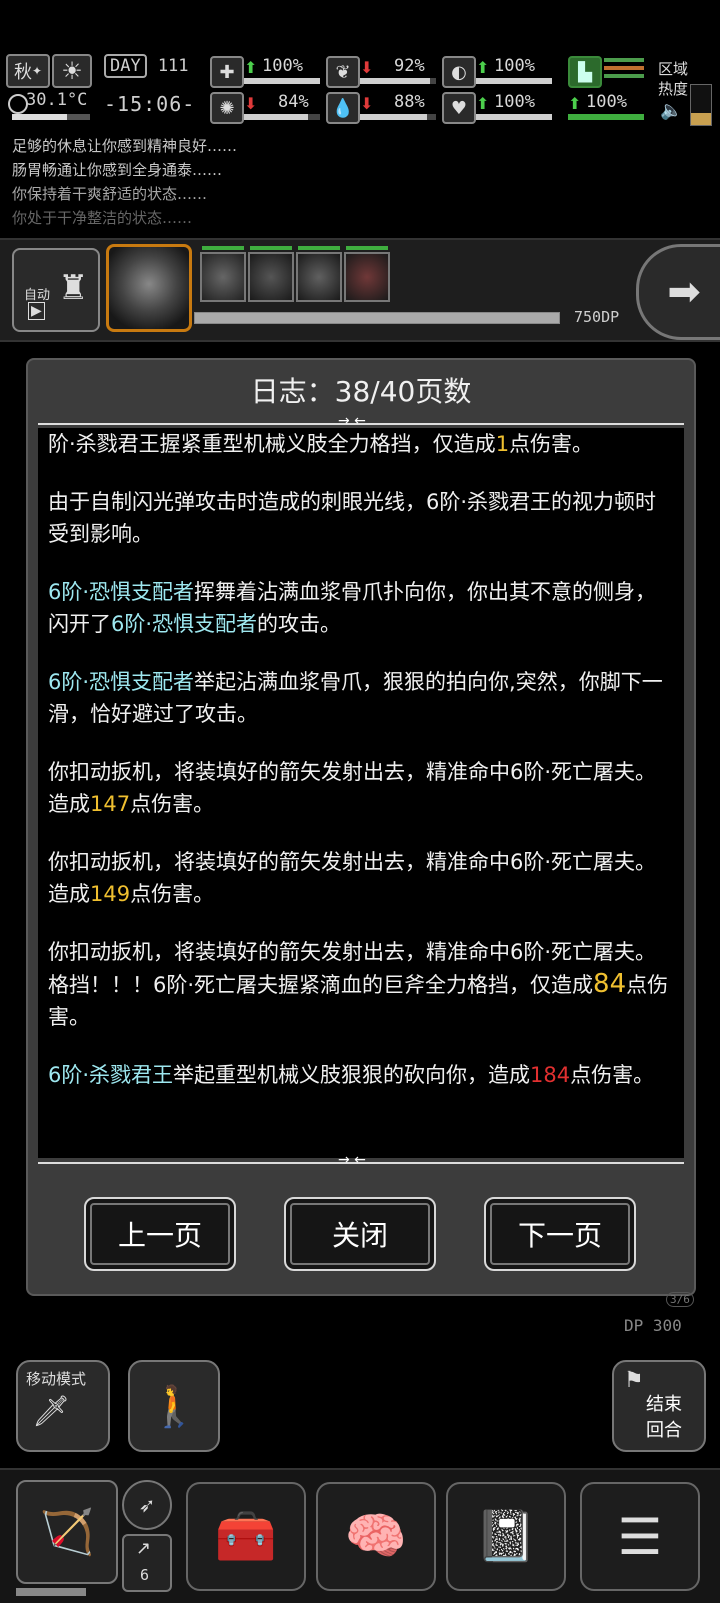  What do you see at coordinates (361, 788) in the screenshot?
I see `log-entry: 你扣动扳机，将装填好的箭矢发射出去，精准命中6阶·死亡屠夫。造成147点伤害。` at bounding box center [361, 788].